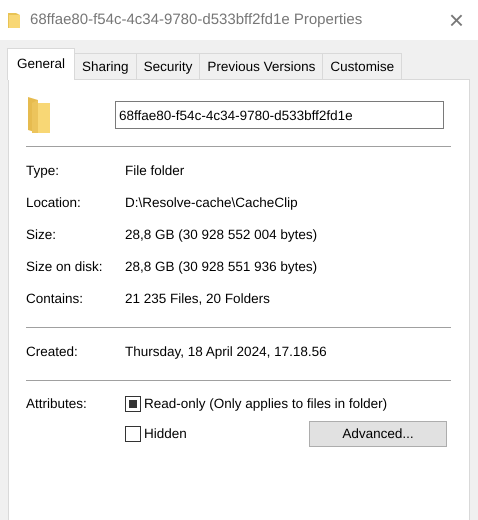 Image resolution: width=478 pixels, height=520 pixels. I want to click on property-value: D:\Resolve-cache\CacheClip, so click(211, 203).